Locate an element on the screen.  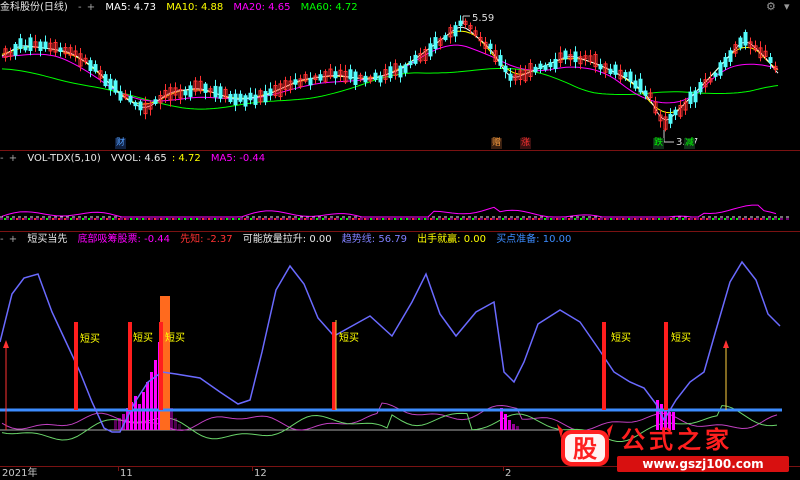
x-label-11: 11 is located at coordinates (126, 473).